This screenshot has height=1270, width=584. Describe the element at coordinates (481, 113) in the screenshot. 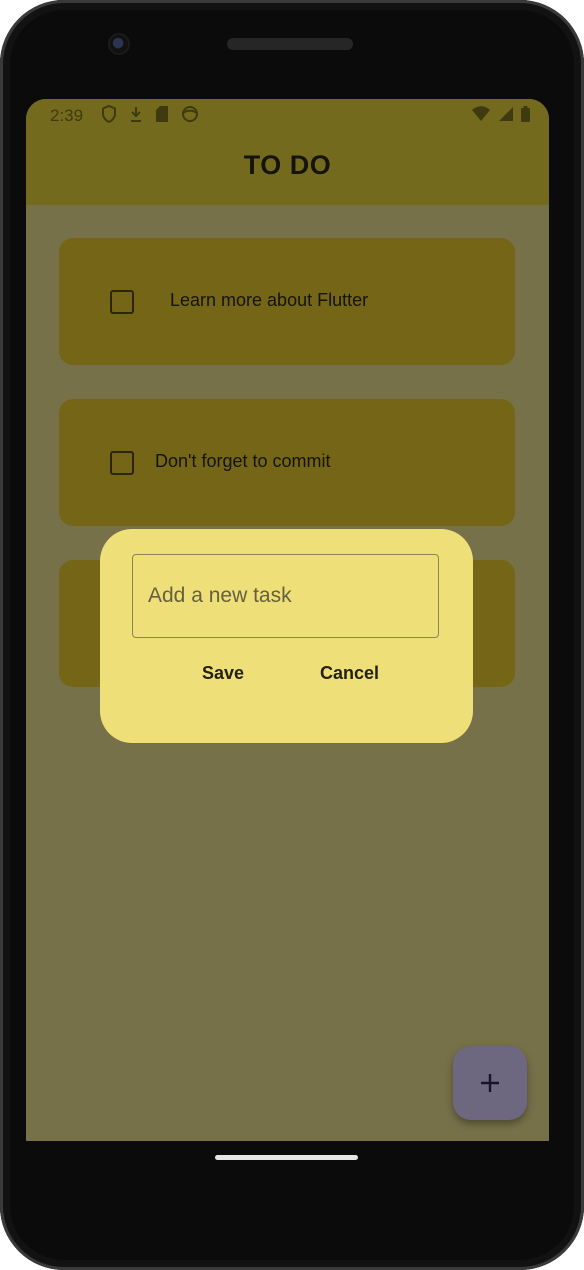

I see `wifi-icon` at that location.